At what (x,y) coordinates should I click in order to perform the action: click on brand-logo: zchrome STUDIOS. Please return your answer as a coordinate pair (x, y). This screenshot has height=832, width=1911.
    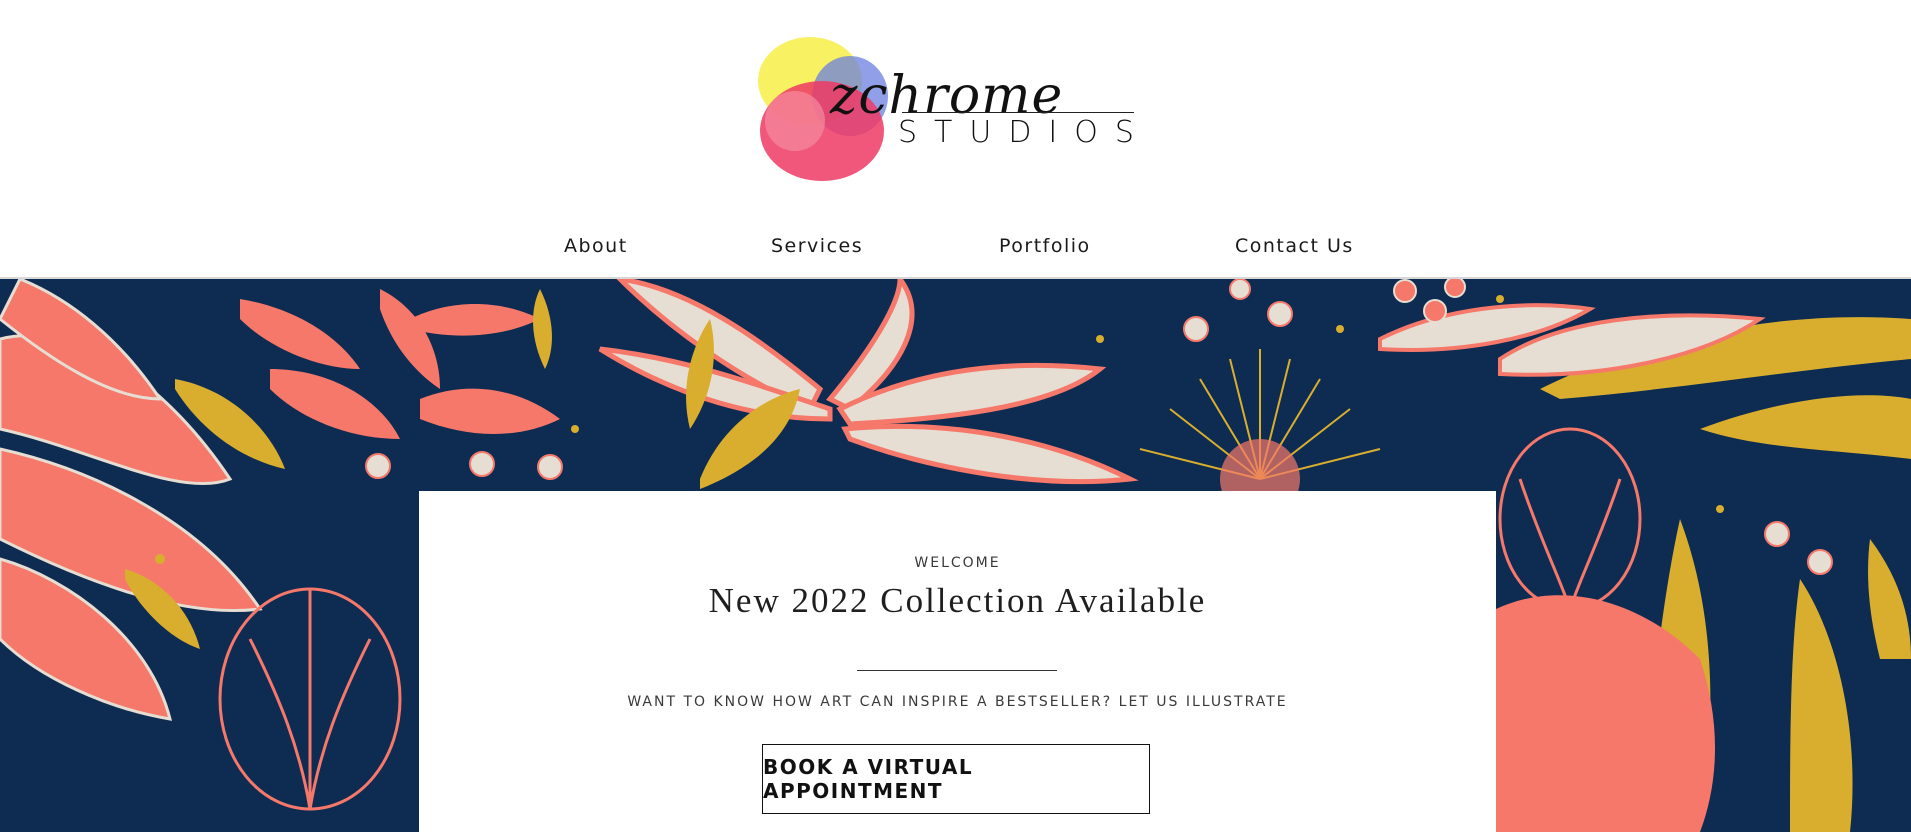
    Looking at the image, I should click on (950, 108).